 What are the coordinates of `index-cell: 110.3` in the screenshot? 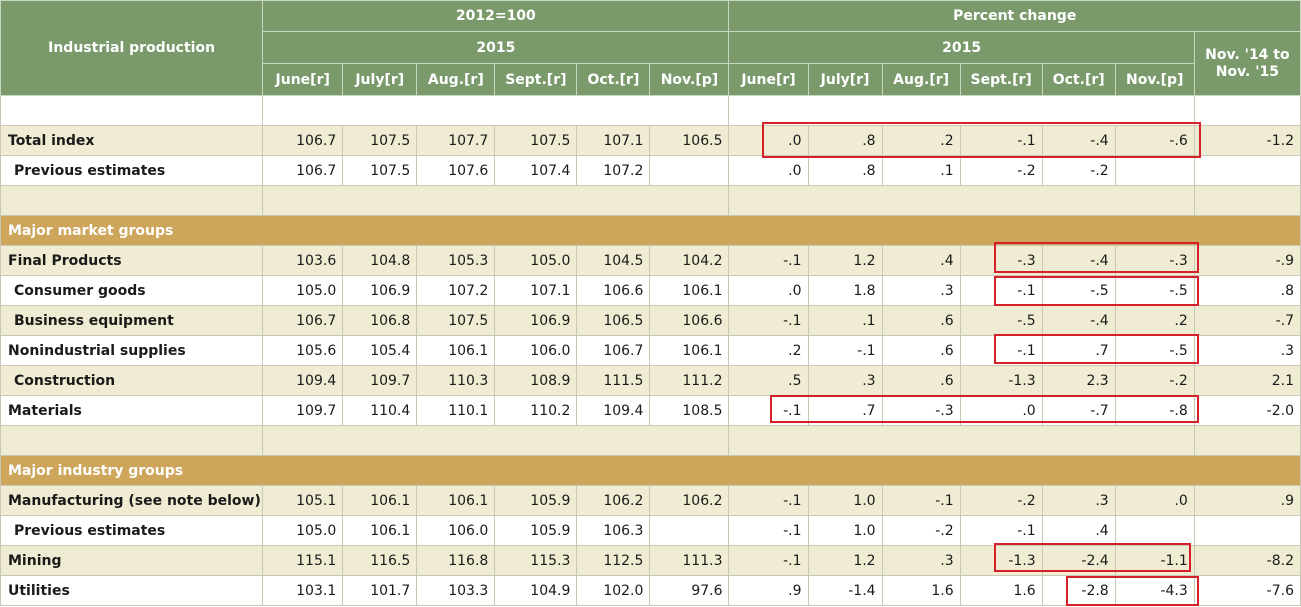 It's located at (456, 380).